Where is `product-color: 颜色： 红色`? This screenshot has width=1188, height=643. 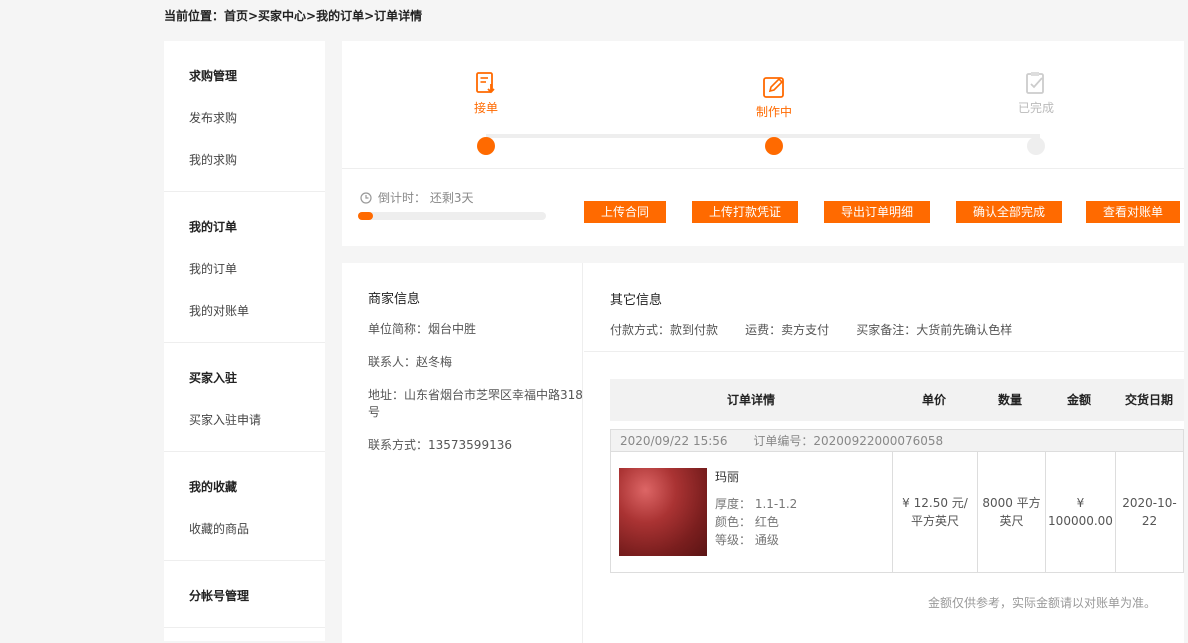
product-color: 颜色： 红色 is located at coordinates (747, 522).